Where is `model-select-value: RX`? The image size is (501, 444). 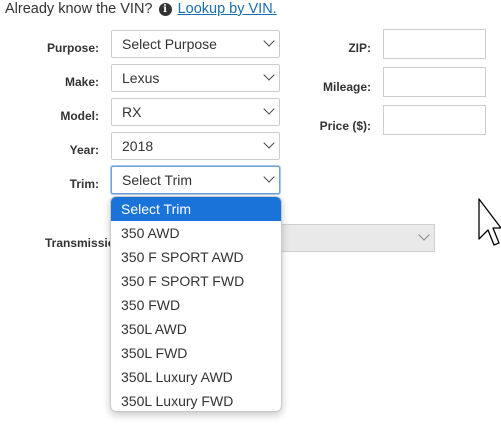 model-select-value: RX is located at coordinates (132, 112).